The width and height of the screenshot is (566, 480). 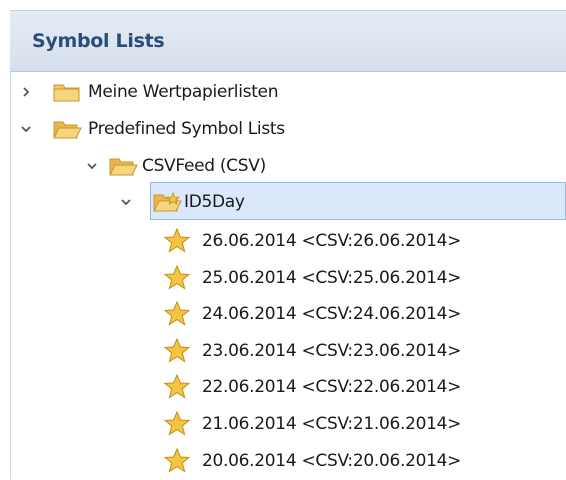 What do you see at coordinates (332, 424) in the screenshot?
I see `tree-item-label: 21.06.2014 <CSV:21.06.2014>` at bounding box center [332, 424].